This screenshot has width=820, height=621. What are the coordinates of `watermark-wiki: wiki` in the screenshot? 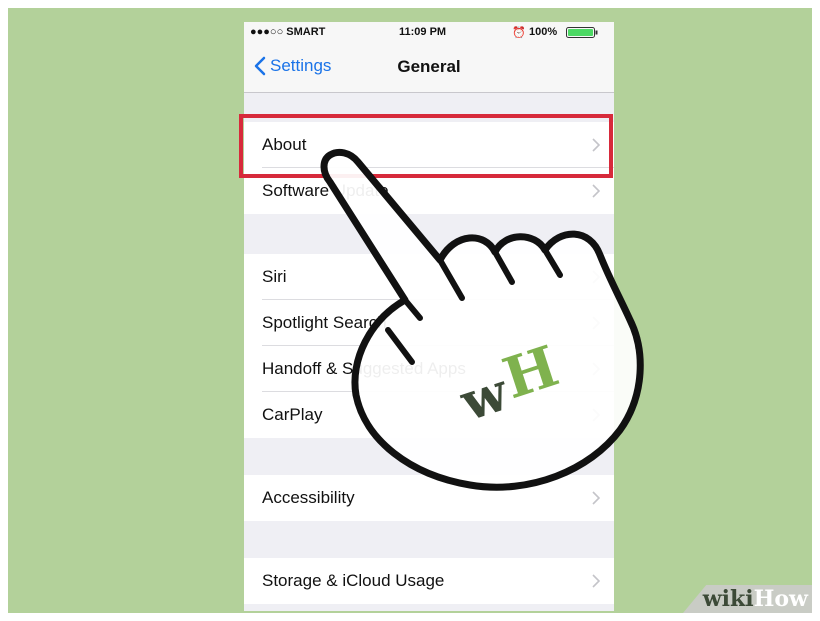 It's located at (728, 599).